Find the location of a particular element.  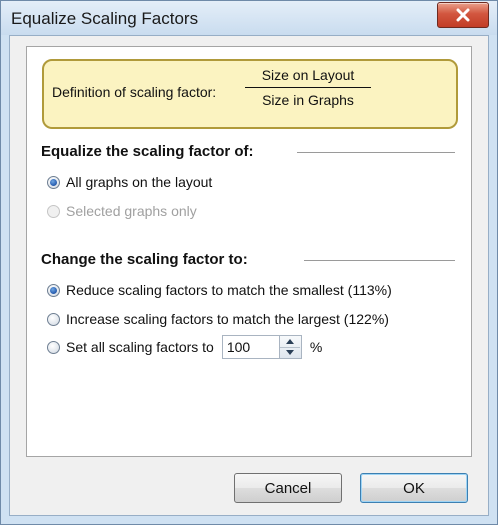

close-x-icon is located at coordinates (463, 15).